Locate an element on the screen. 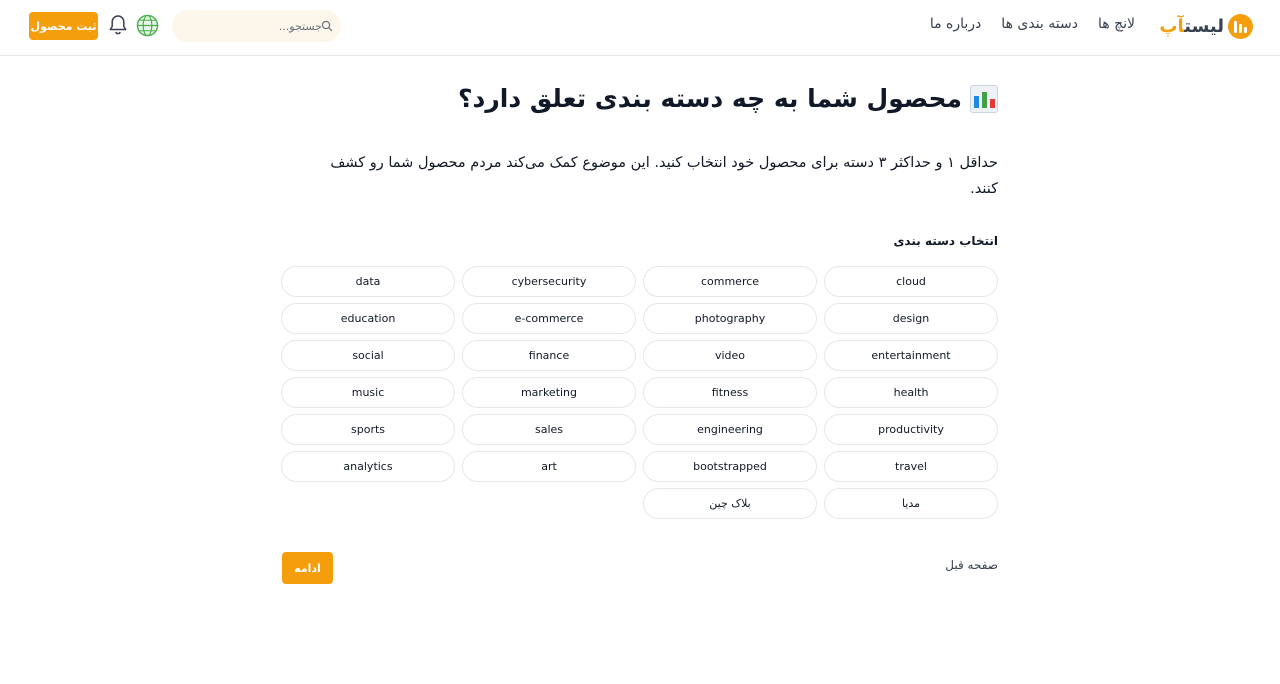  category-chip: engineering is located at coordinates (730, 429).